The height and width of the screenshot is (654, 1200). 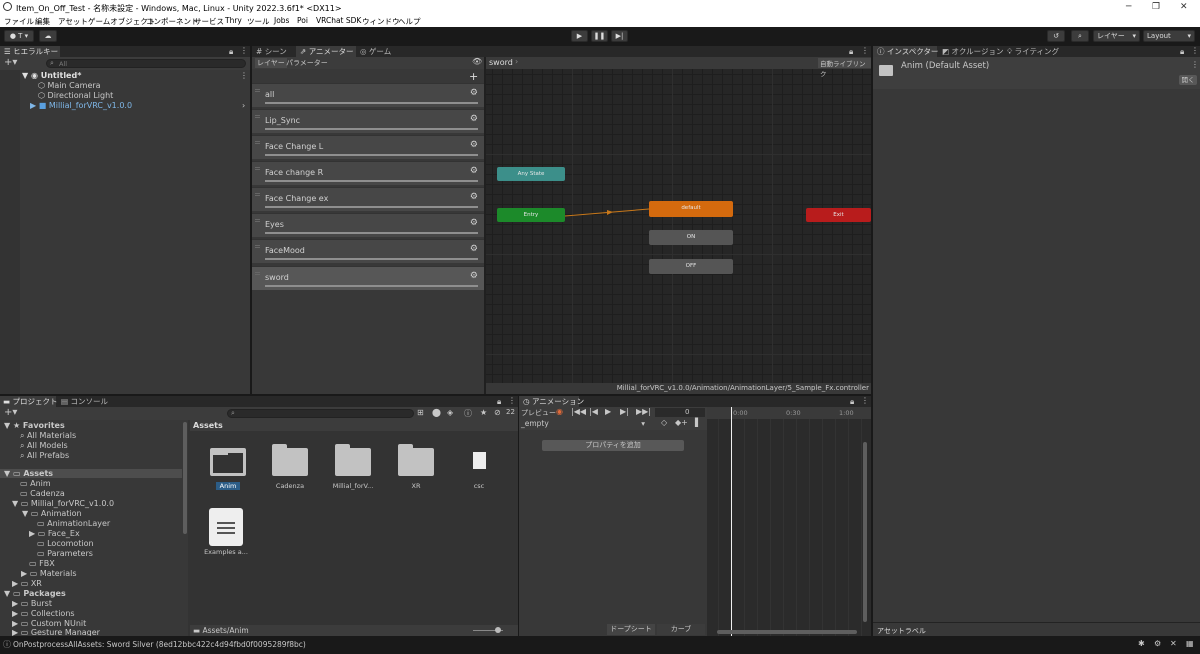 What do you see at coordinates (905, 51) in the screenshot?
I see `tab-inspector: ⓘ インスペクター` at bounding box center [905, 51].